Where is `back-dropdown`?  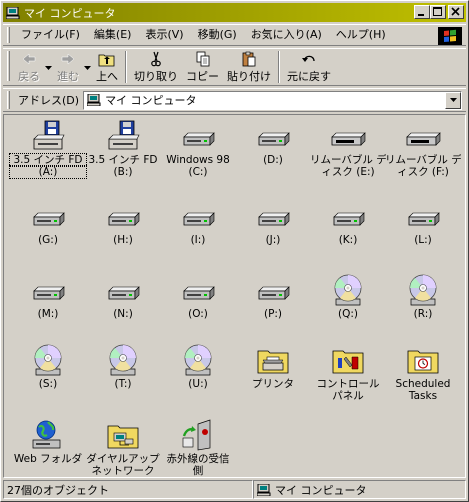 back-dropdown is located at coordinates (48, 68).